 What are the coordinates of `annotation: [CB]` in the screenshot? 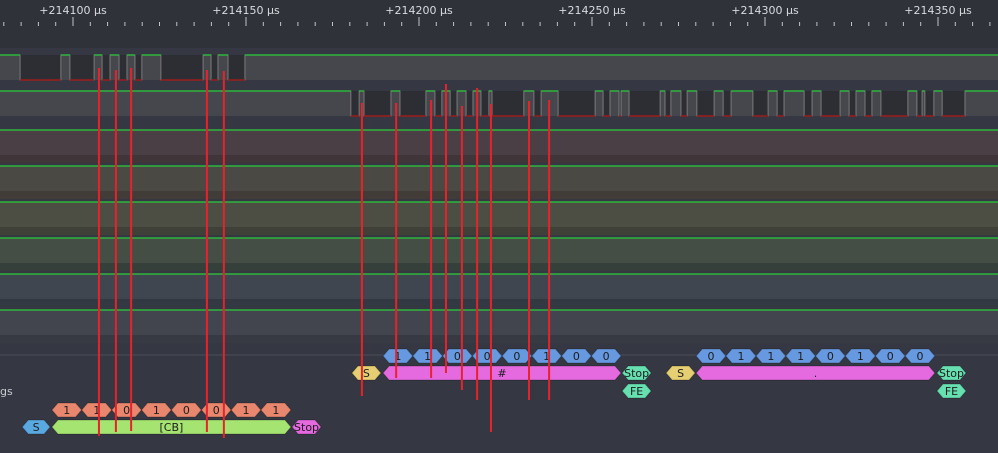 It's located at (171, 427).